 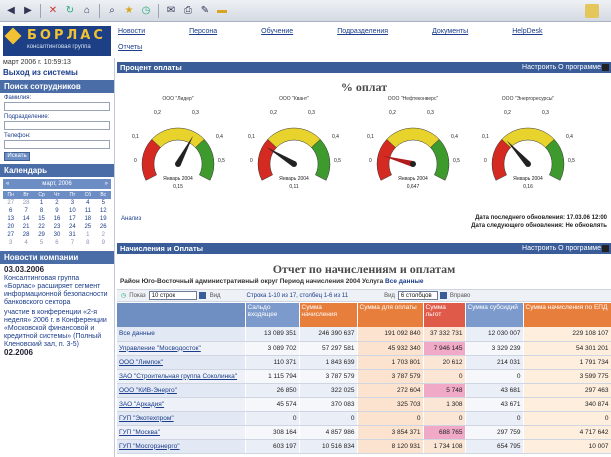 I want to click on calendar-day: 14, so click(x=25, y=219).